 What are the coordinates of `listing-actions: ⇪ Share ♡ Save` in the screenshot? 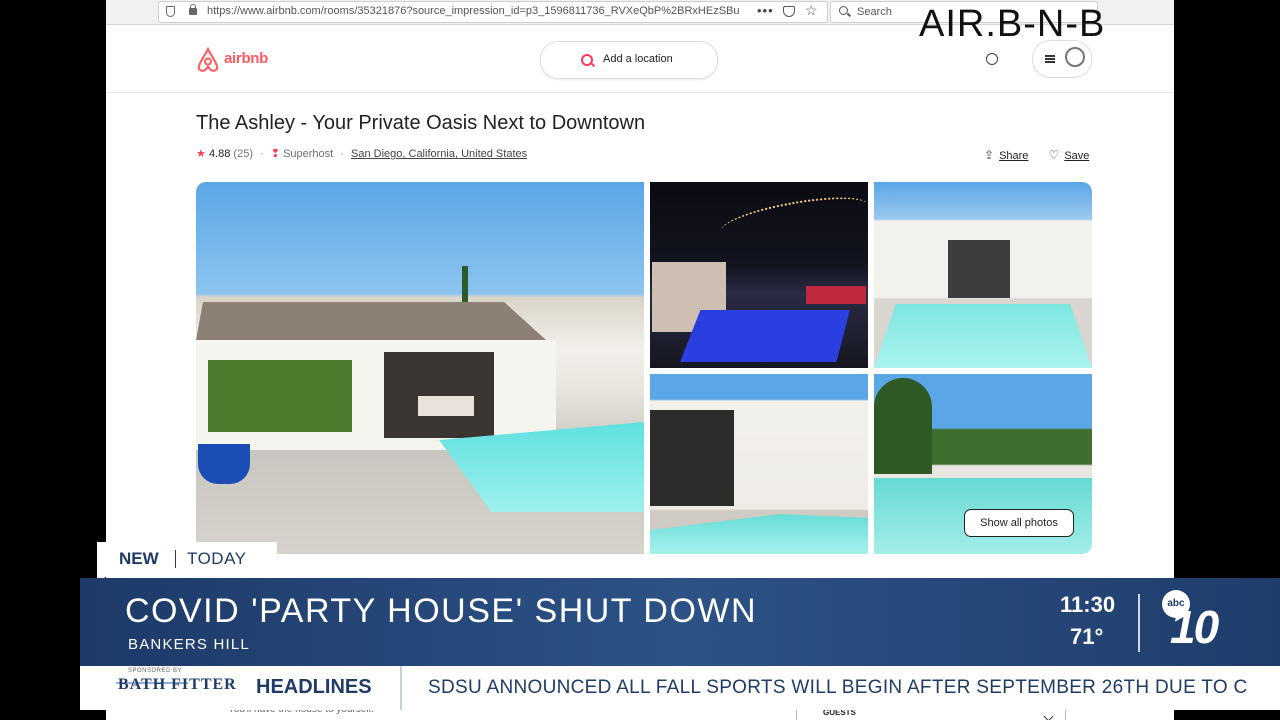 It's located at (1036, 155).